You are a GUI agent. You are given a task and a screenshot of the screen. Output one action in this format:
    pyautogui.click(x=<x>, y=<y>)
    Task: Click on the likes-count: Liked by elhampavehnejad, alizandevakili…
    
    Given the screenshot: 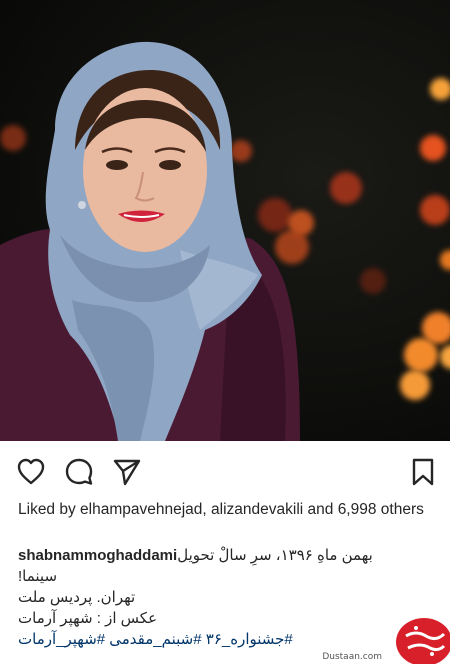 What is the action you would take?
    pyautogui.click(x=228, y=509)
    